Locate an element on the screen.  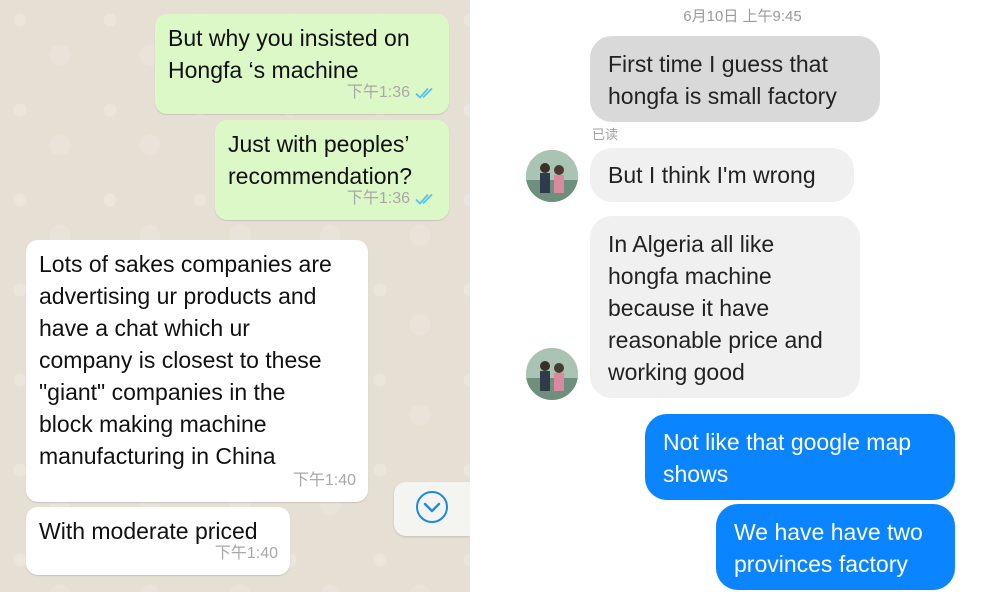
message-bubble: But I think I'm wrong is located at coordinates (722, 175).